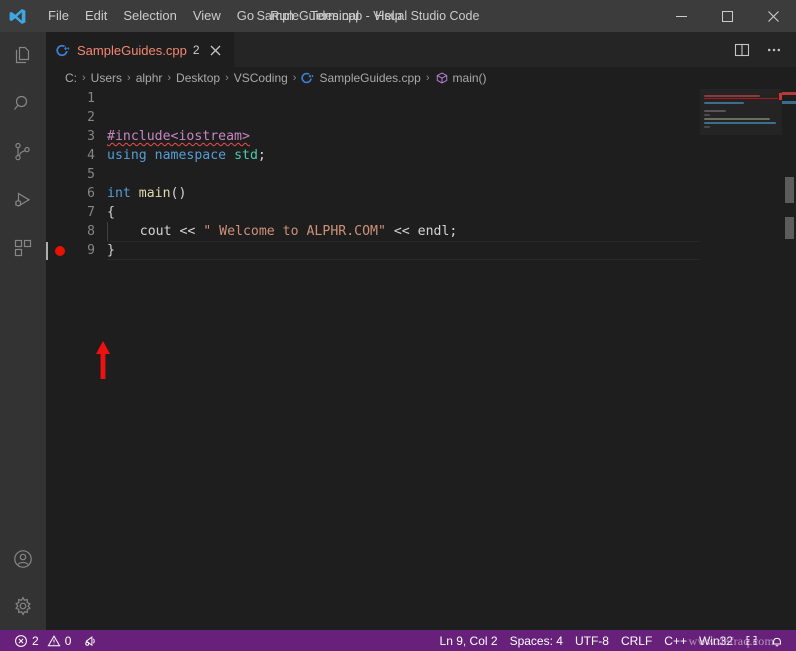  I want to click on code-line: 2, so click(421, 117).